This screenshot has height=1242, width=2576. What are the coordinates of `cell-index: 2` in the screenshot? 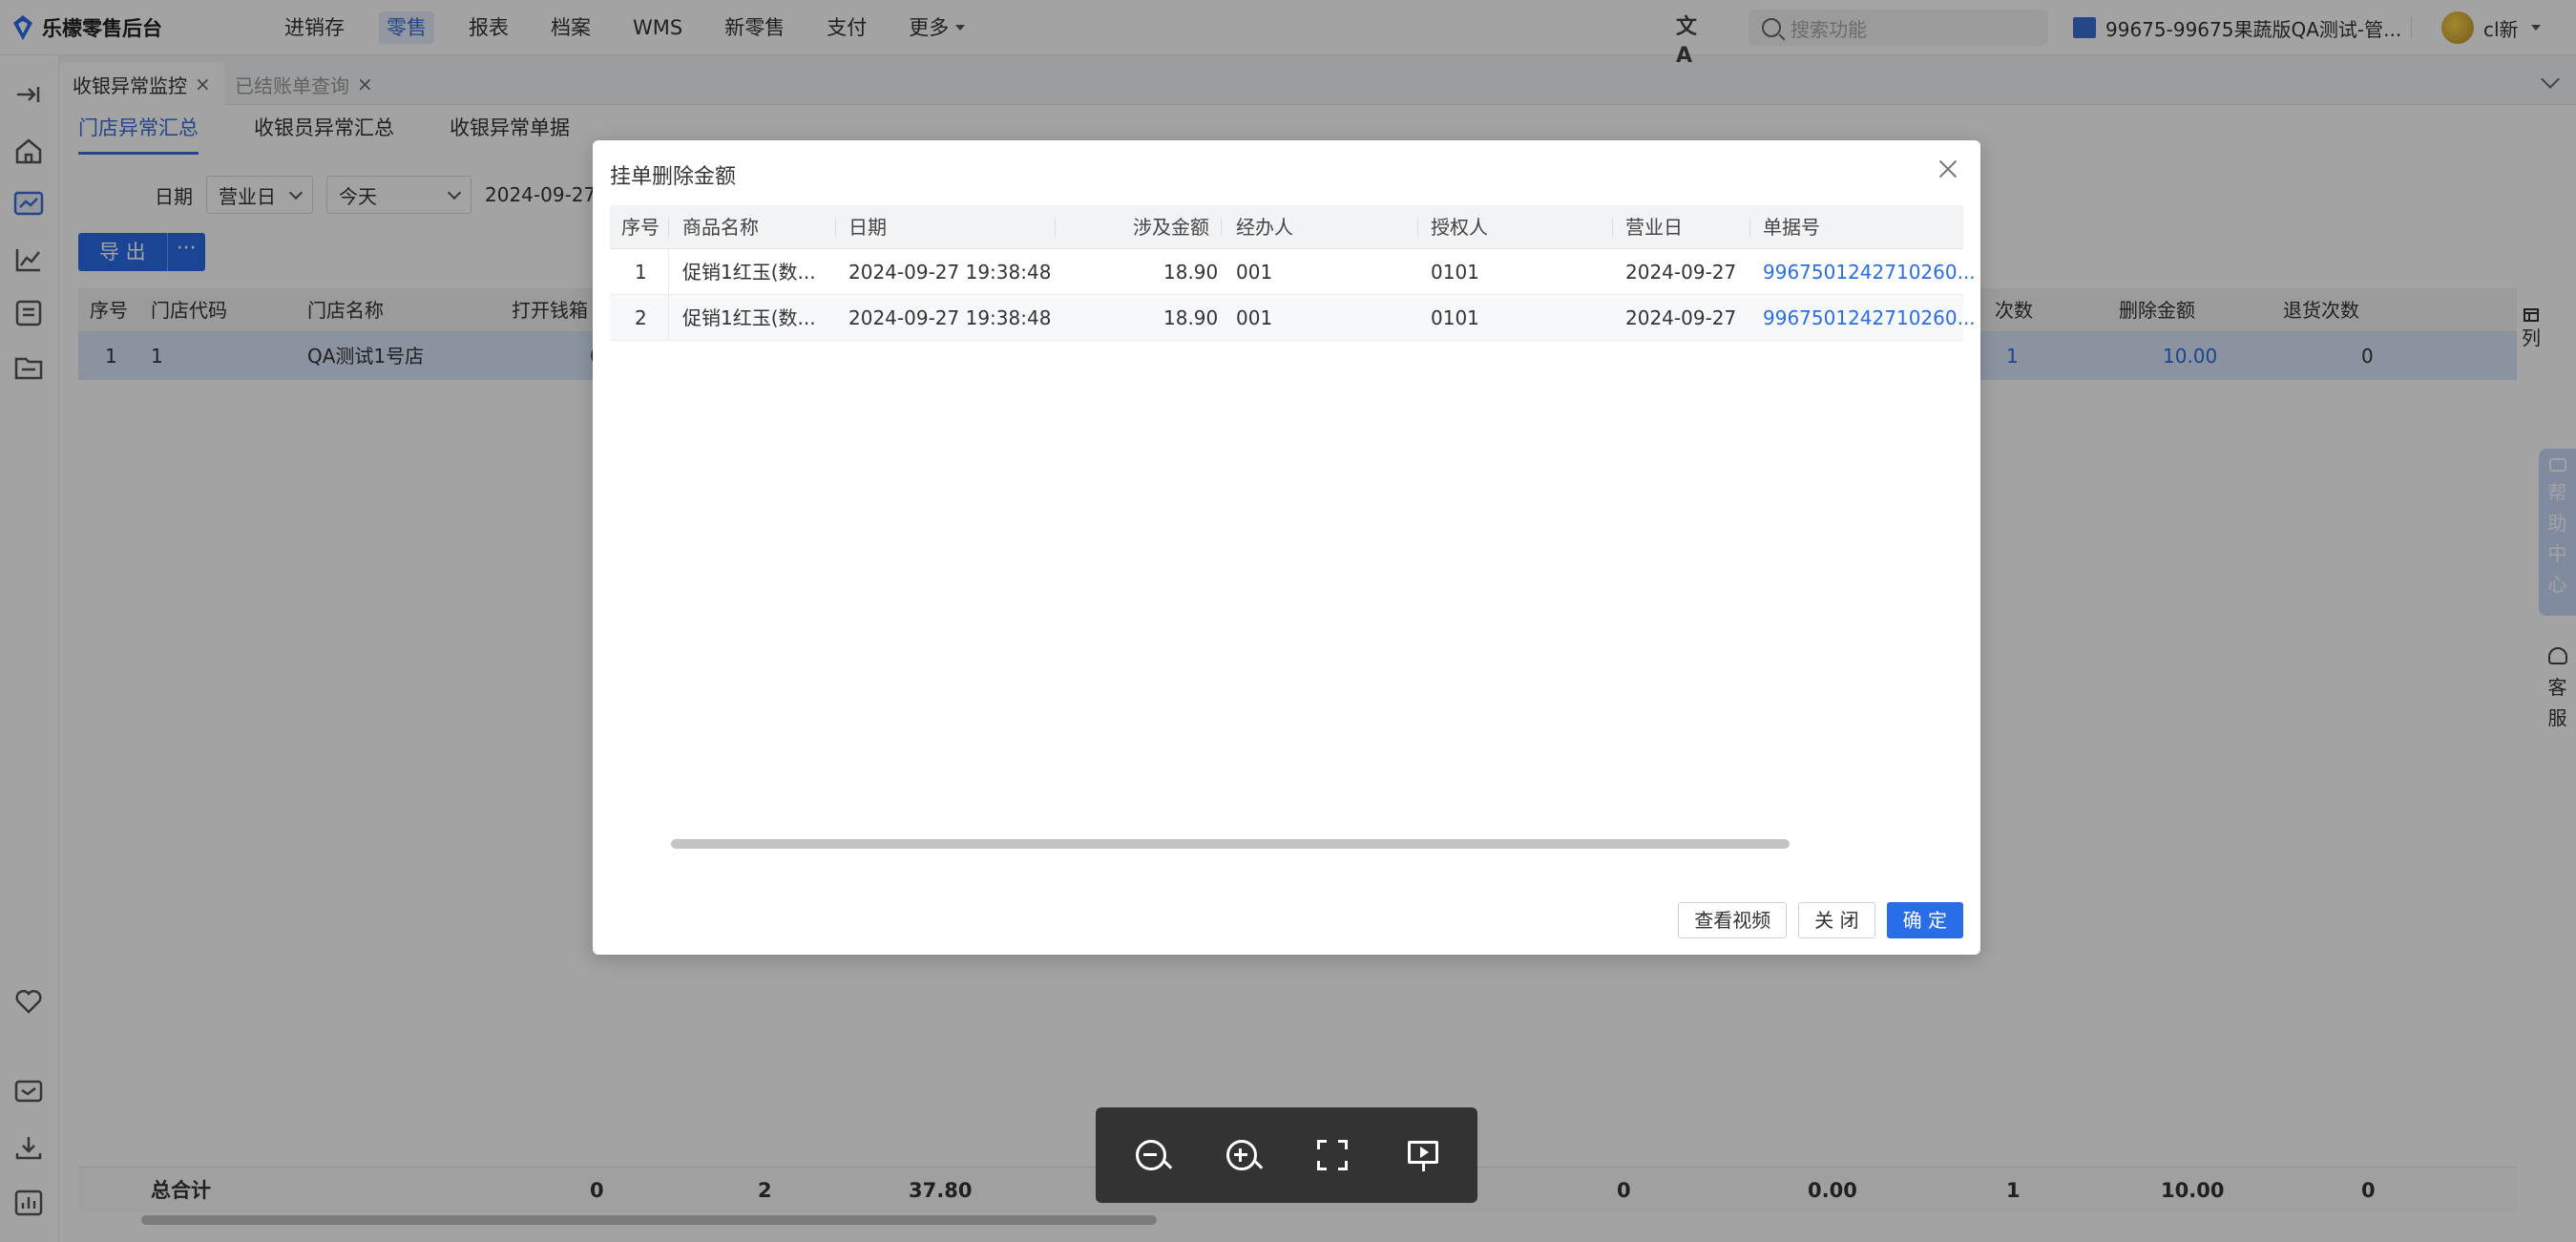 It's located at (641, 317).